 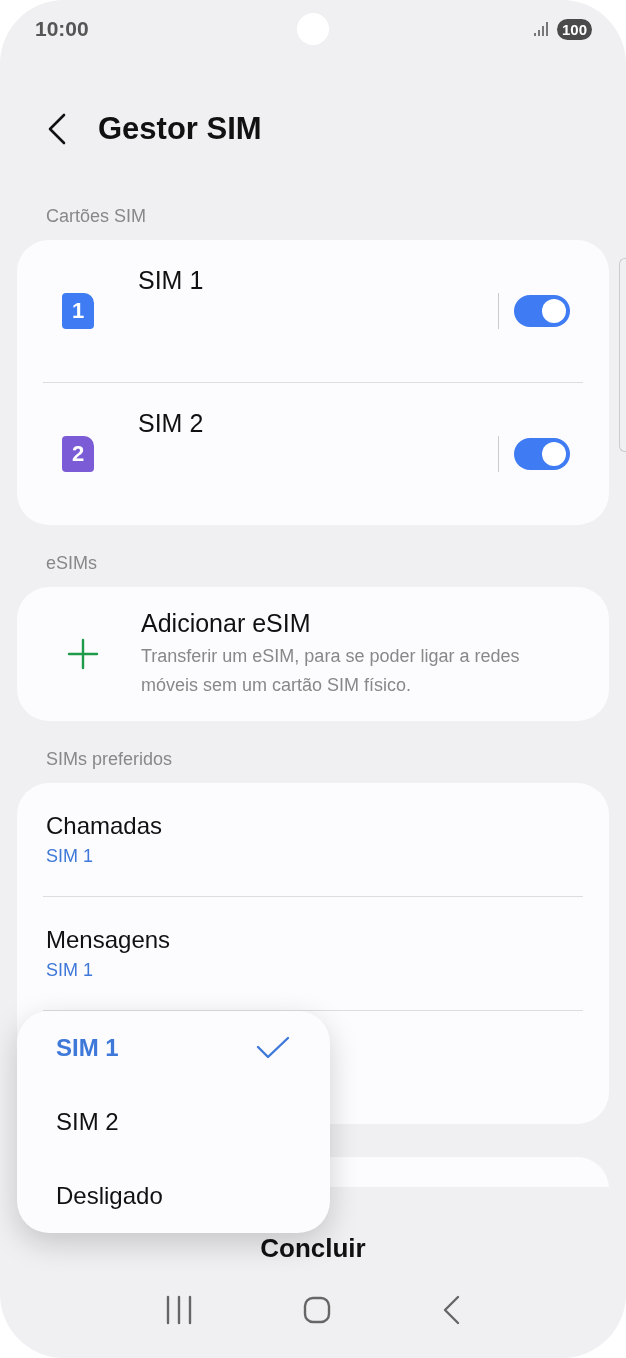 I want to click on page-title: Gestor SIM, so click(x=180, y=129).